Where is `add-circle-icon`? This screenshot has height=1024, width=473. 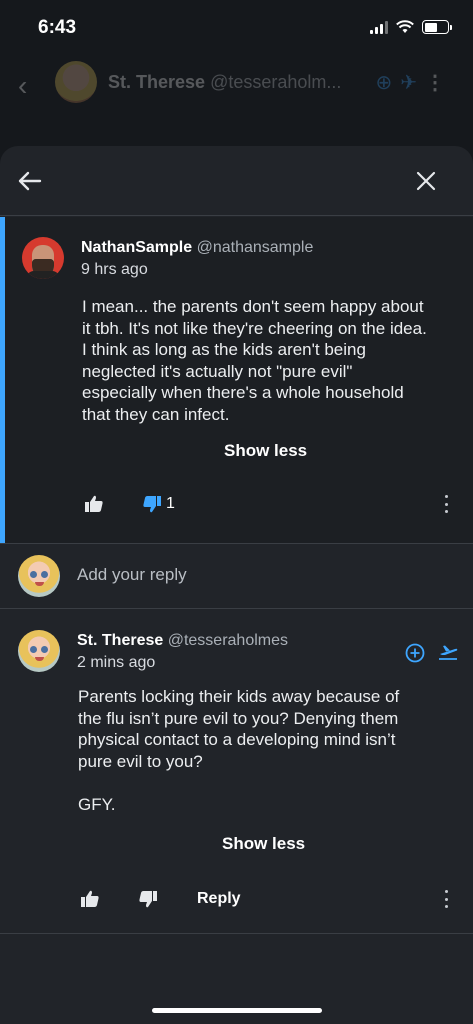 add-circle-icon is located at coordinates (415, 653).